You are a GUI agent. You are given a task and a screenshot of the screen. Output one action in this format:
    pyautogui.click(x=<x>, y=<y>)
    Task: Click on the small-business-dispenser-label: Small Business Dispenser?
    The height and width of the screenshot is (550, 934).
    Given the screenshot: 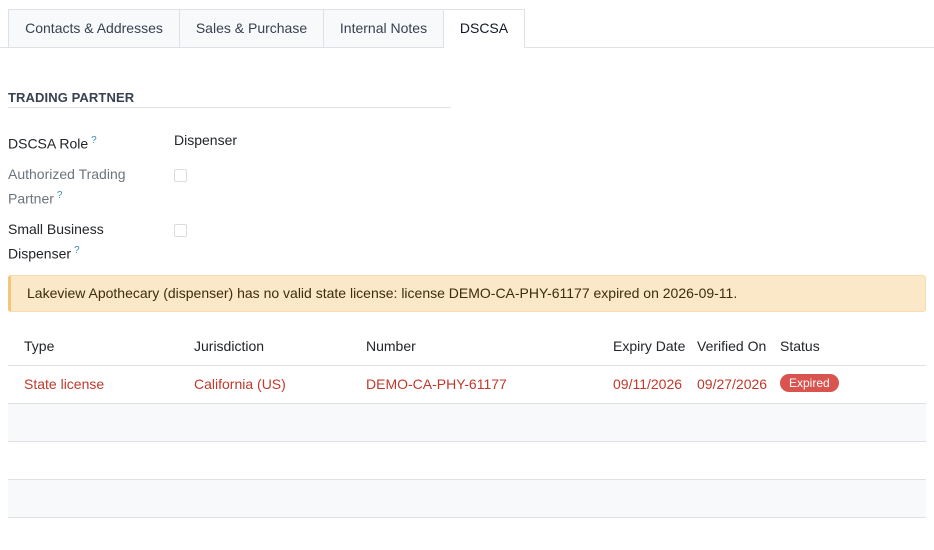 What is the action you would take?
    pyautogui.click(x=83, y=242)
    